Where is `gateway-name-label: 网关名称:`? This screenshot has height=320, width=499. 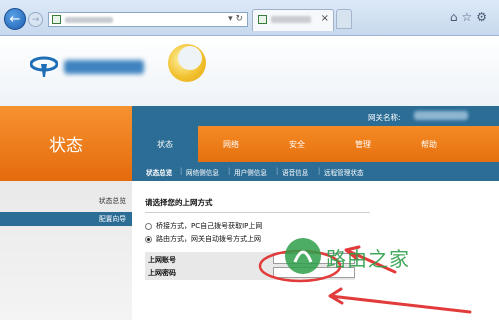 gateway-name-label: 网关名称: is located at coordinates (384, 117).